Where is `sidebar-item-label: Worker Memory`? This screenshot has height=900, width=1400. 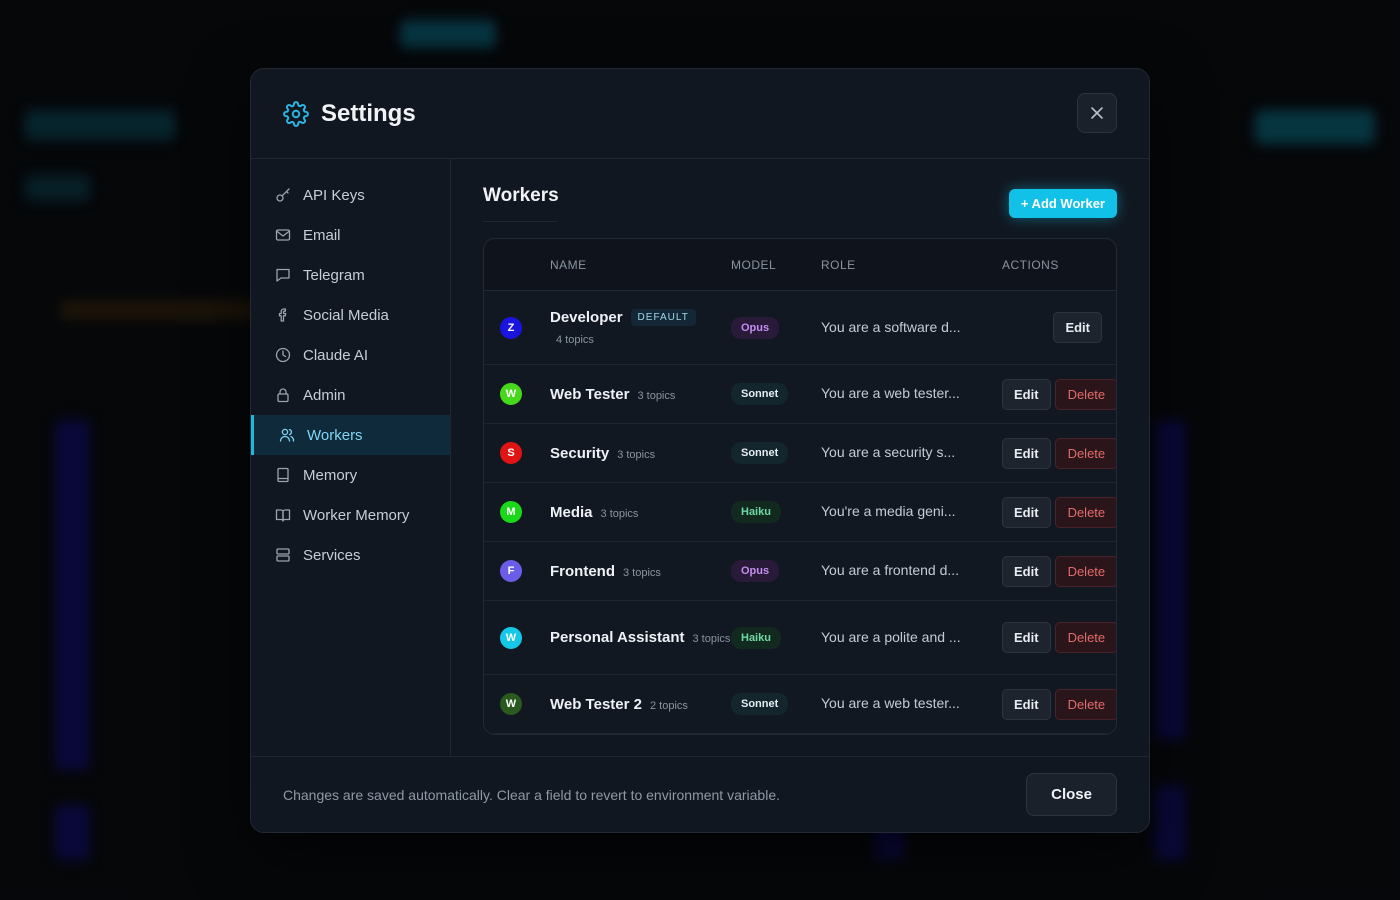 sidebar-item-label: Worker Memory is located at coordinates (356, 515).